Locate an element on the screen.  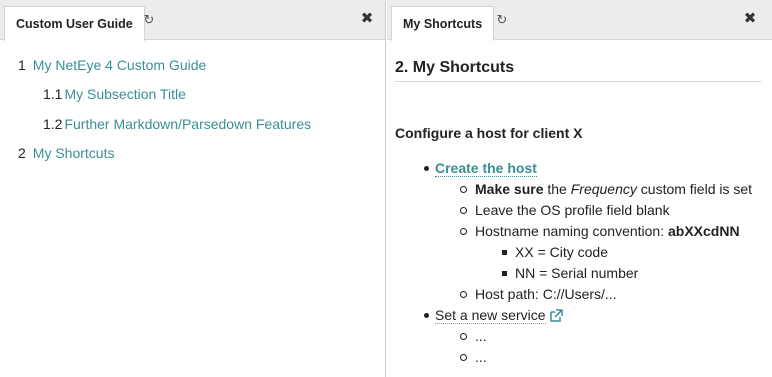
external-link-icon is located at coordinates (556, 317).